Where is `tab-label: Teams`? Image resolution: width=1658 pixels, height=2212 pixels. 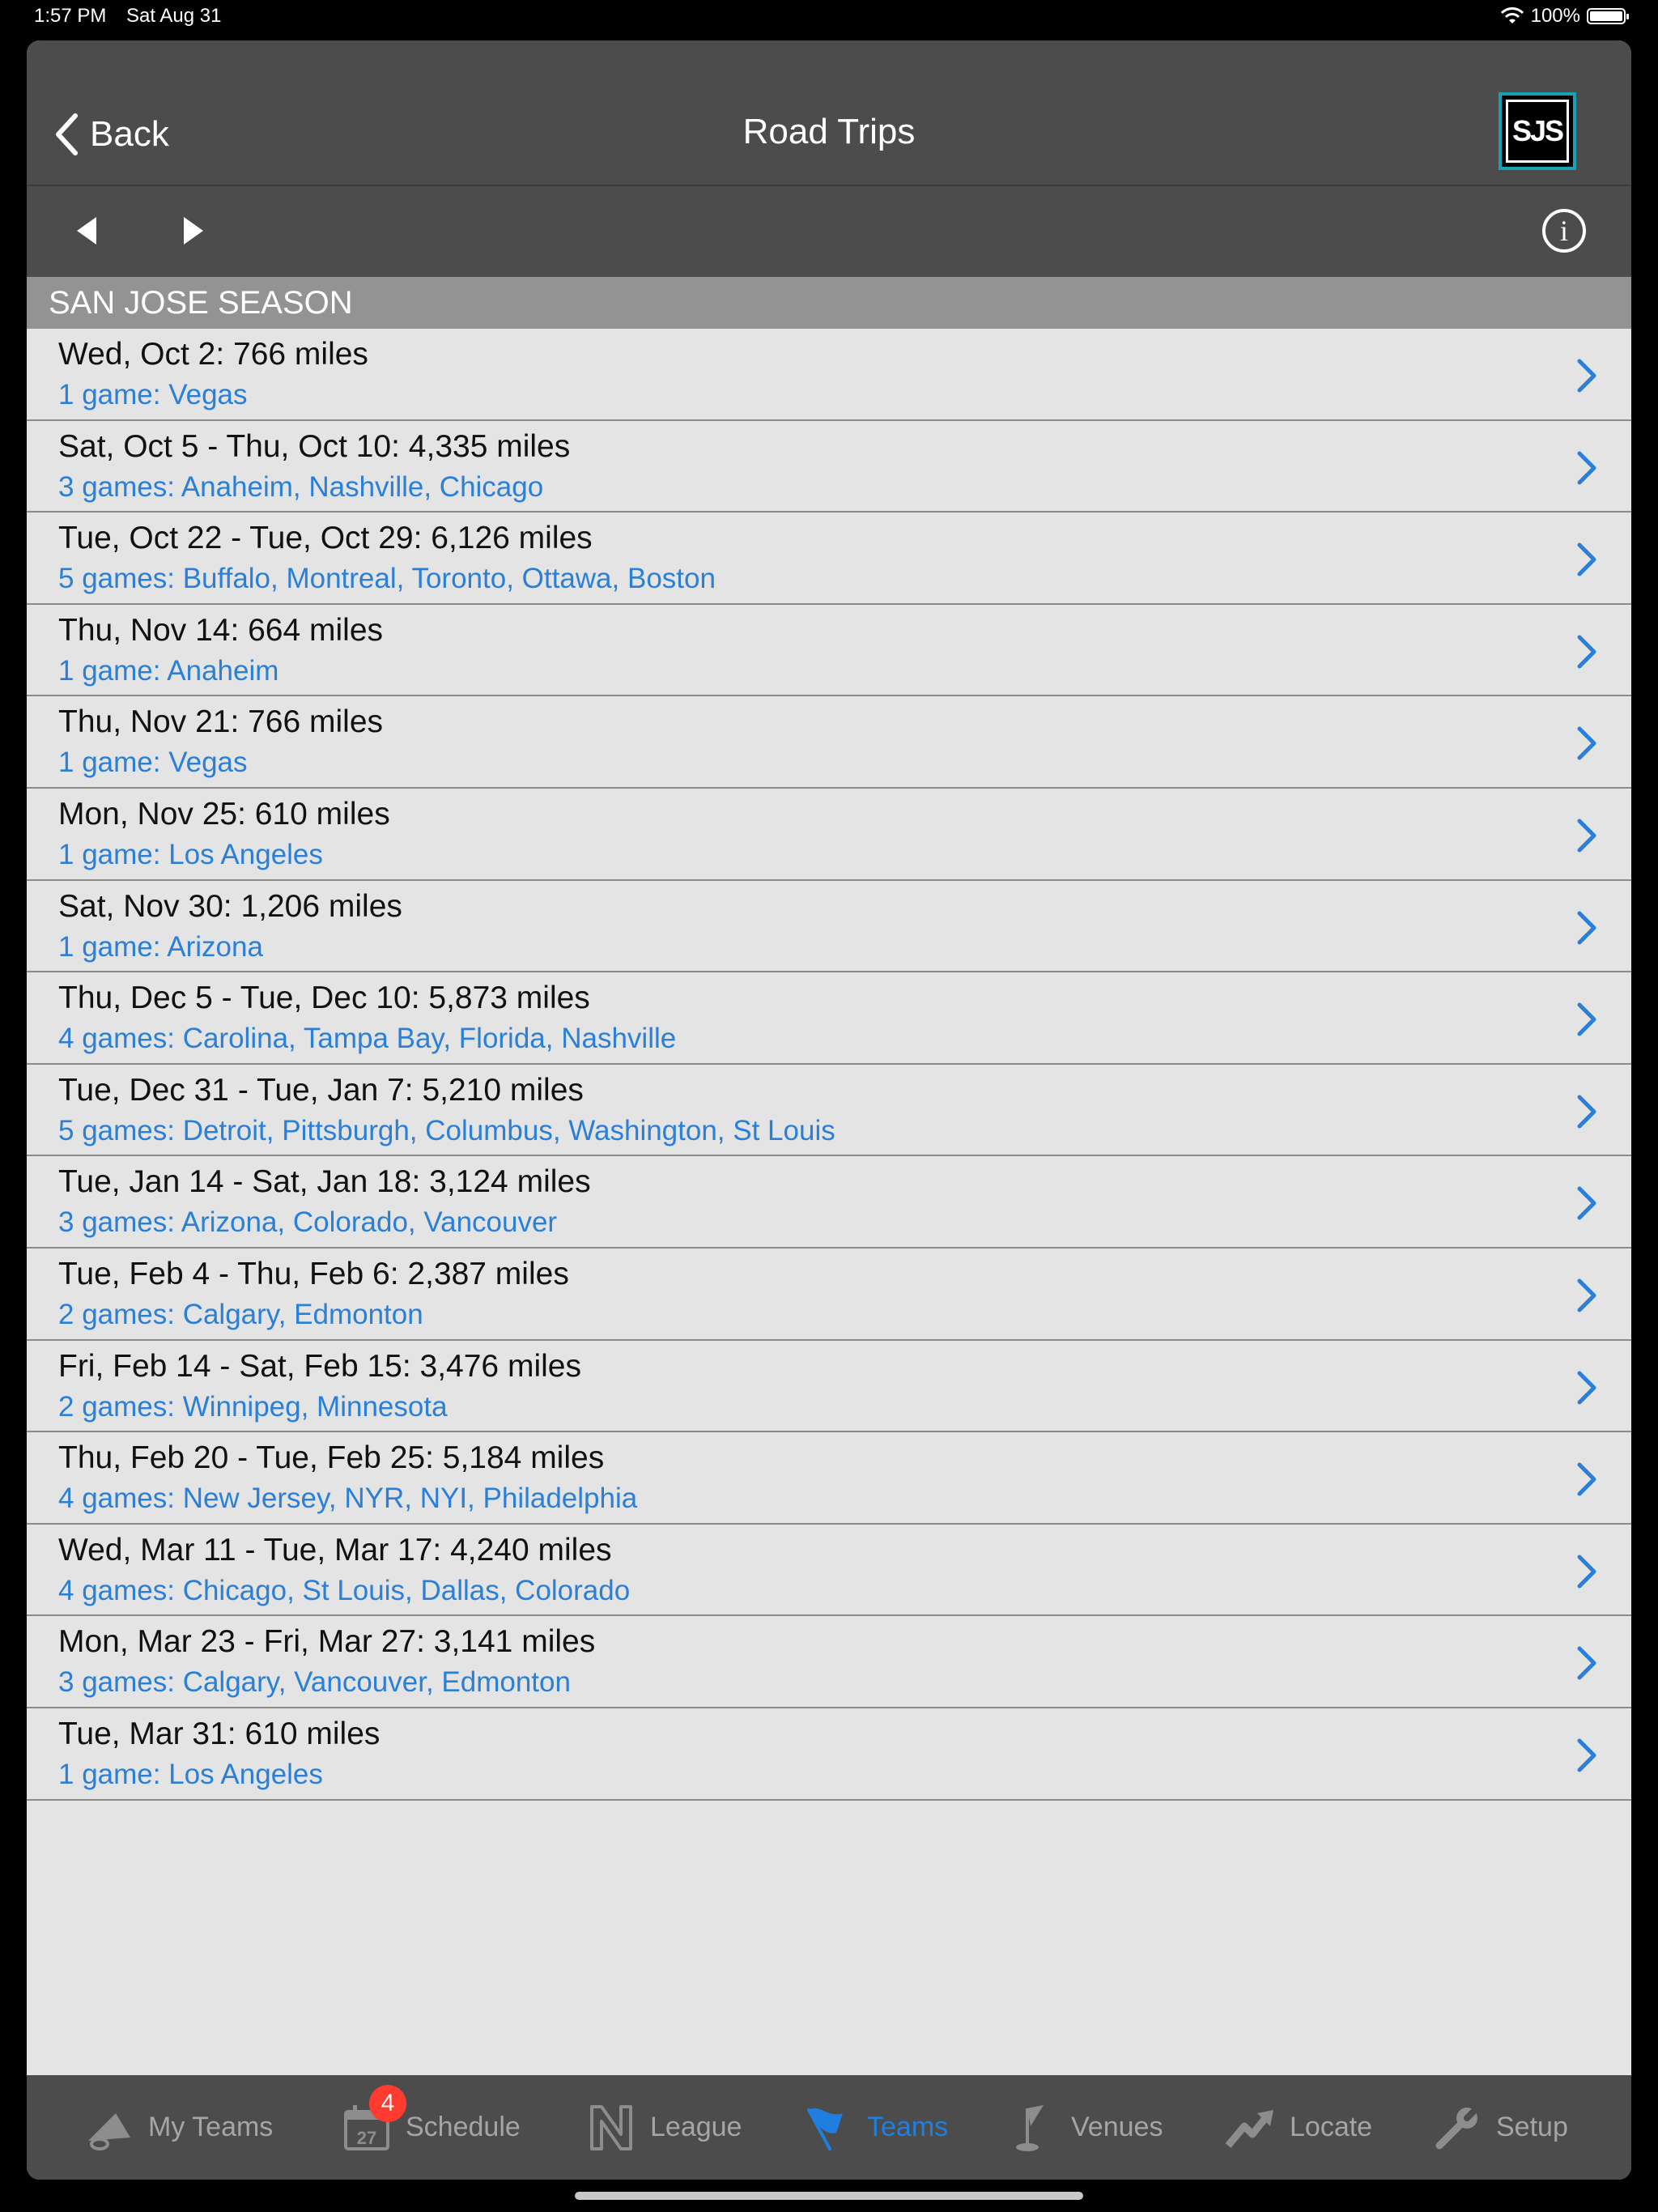
tab-label: Teams is located at coordinates (908, 2127).